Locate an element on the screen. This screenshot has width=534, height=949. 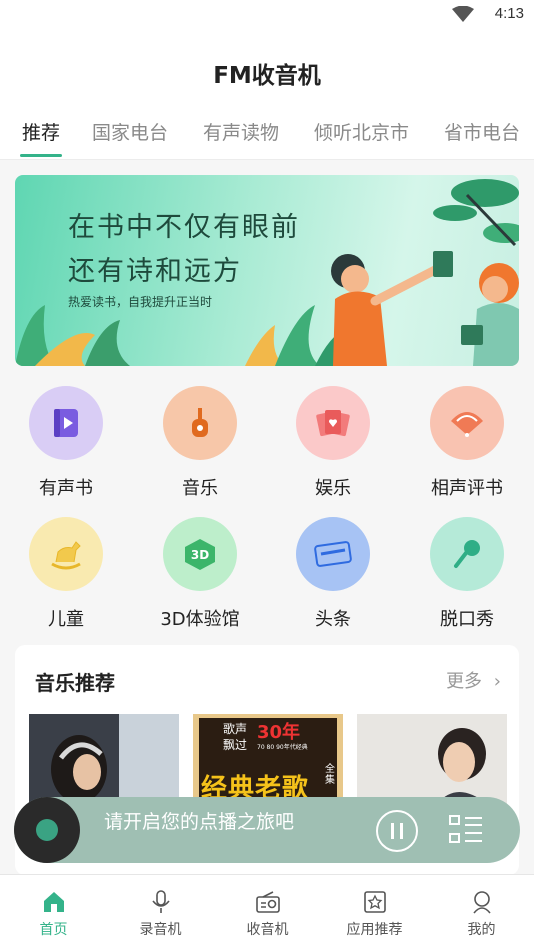
category-crosstalk: 相声评书 is located at coordinates (467, 443).